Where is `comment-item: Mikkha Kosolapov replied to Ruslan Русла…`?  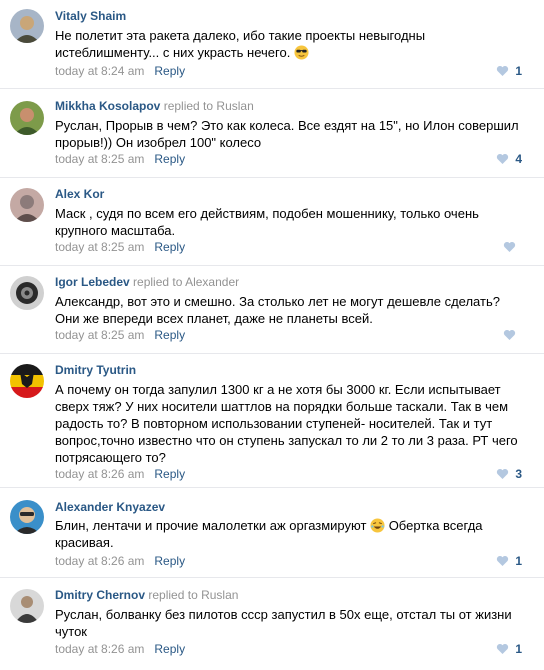 comment-item: Mikkha Kosolapov replied to Ruslan Русла… is located at coordinates (272, 133).